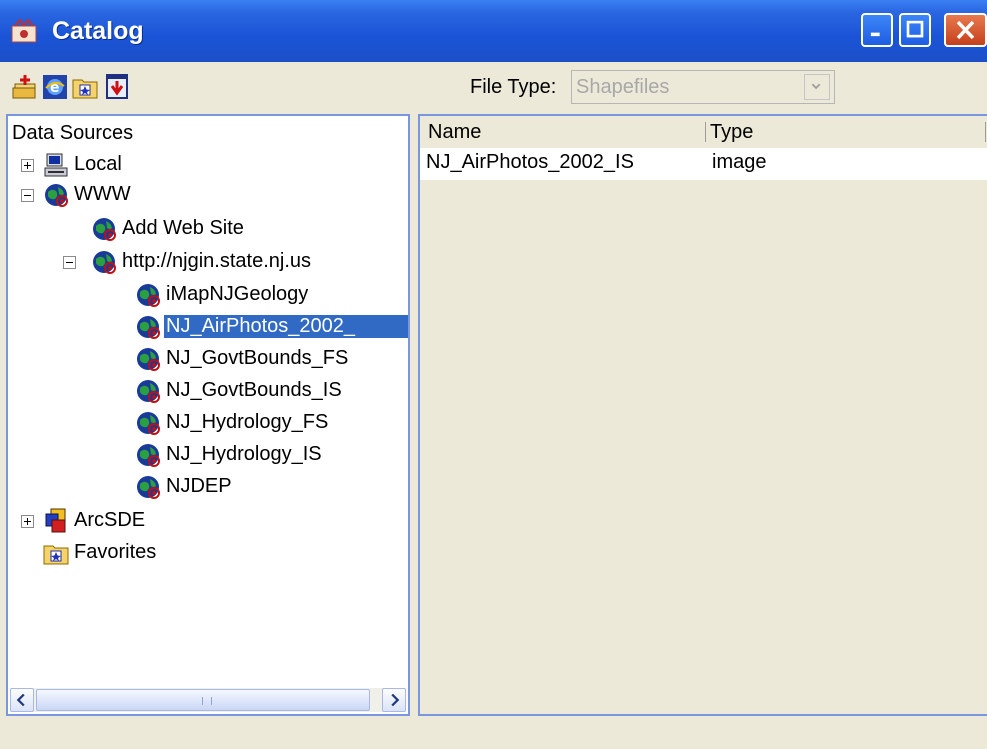  Describe the element at coordinates (73, 133) in the screenshot. I see `tree-root-label: Data Sources` at that location.